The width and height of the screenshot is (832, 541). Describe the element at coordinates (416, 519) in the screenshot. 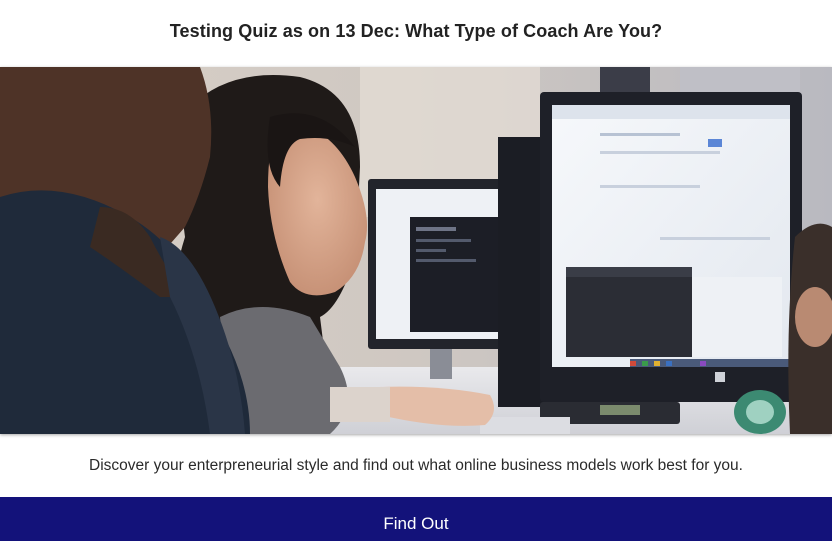

I see `find-out-button: Find Out` at that location.